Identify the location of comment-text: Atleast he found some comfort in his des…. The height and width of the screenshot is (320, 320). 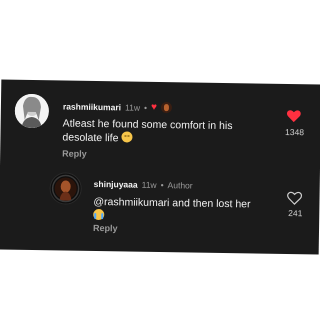
(157, 131).